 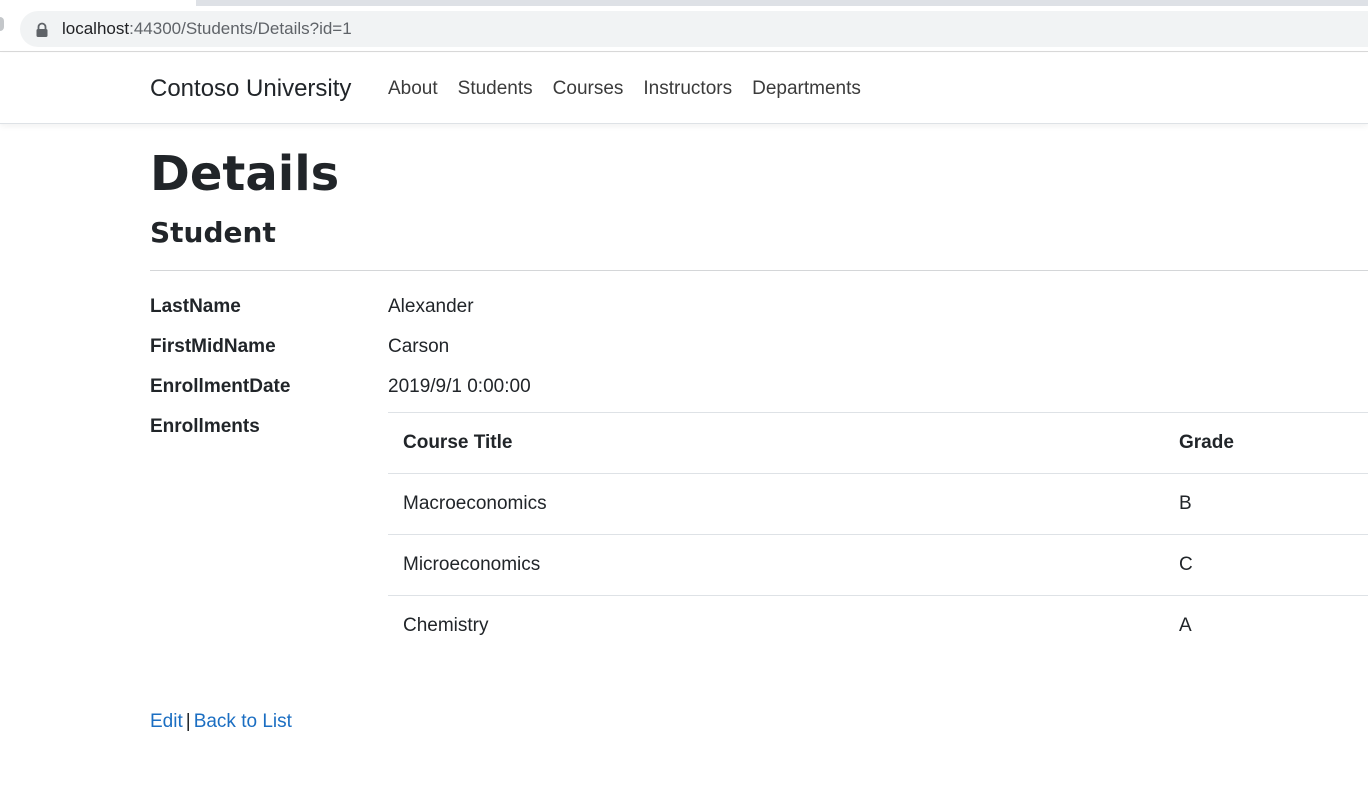 What do you see at coordinates (250, 89) in the screenshot?
I see `brand-link: Contoso University` at bounding box center [250, 89].